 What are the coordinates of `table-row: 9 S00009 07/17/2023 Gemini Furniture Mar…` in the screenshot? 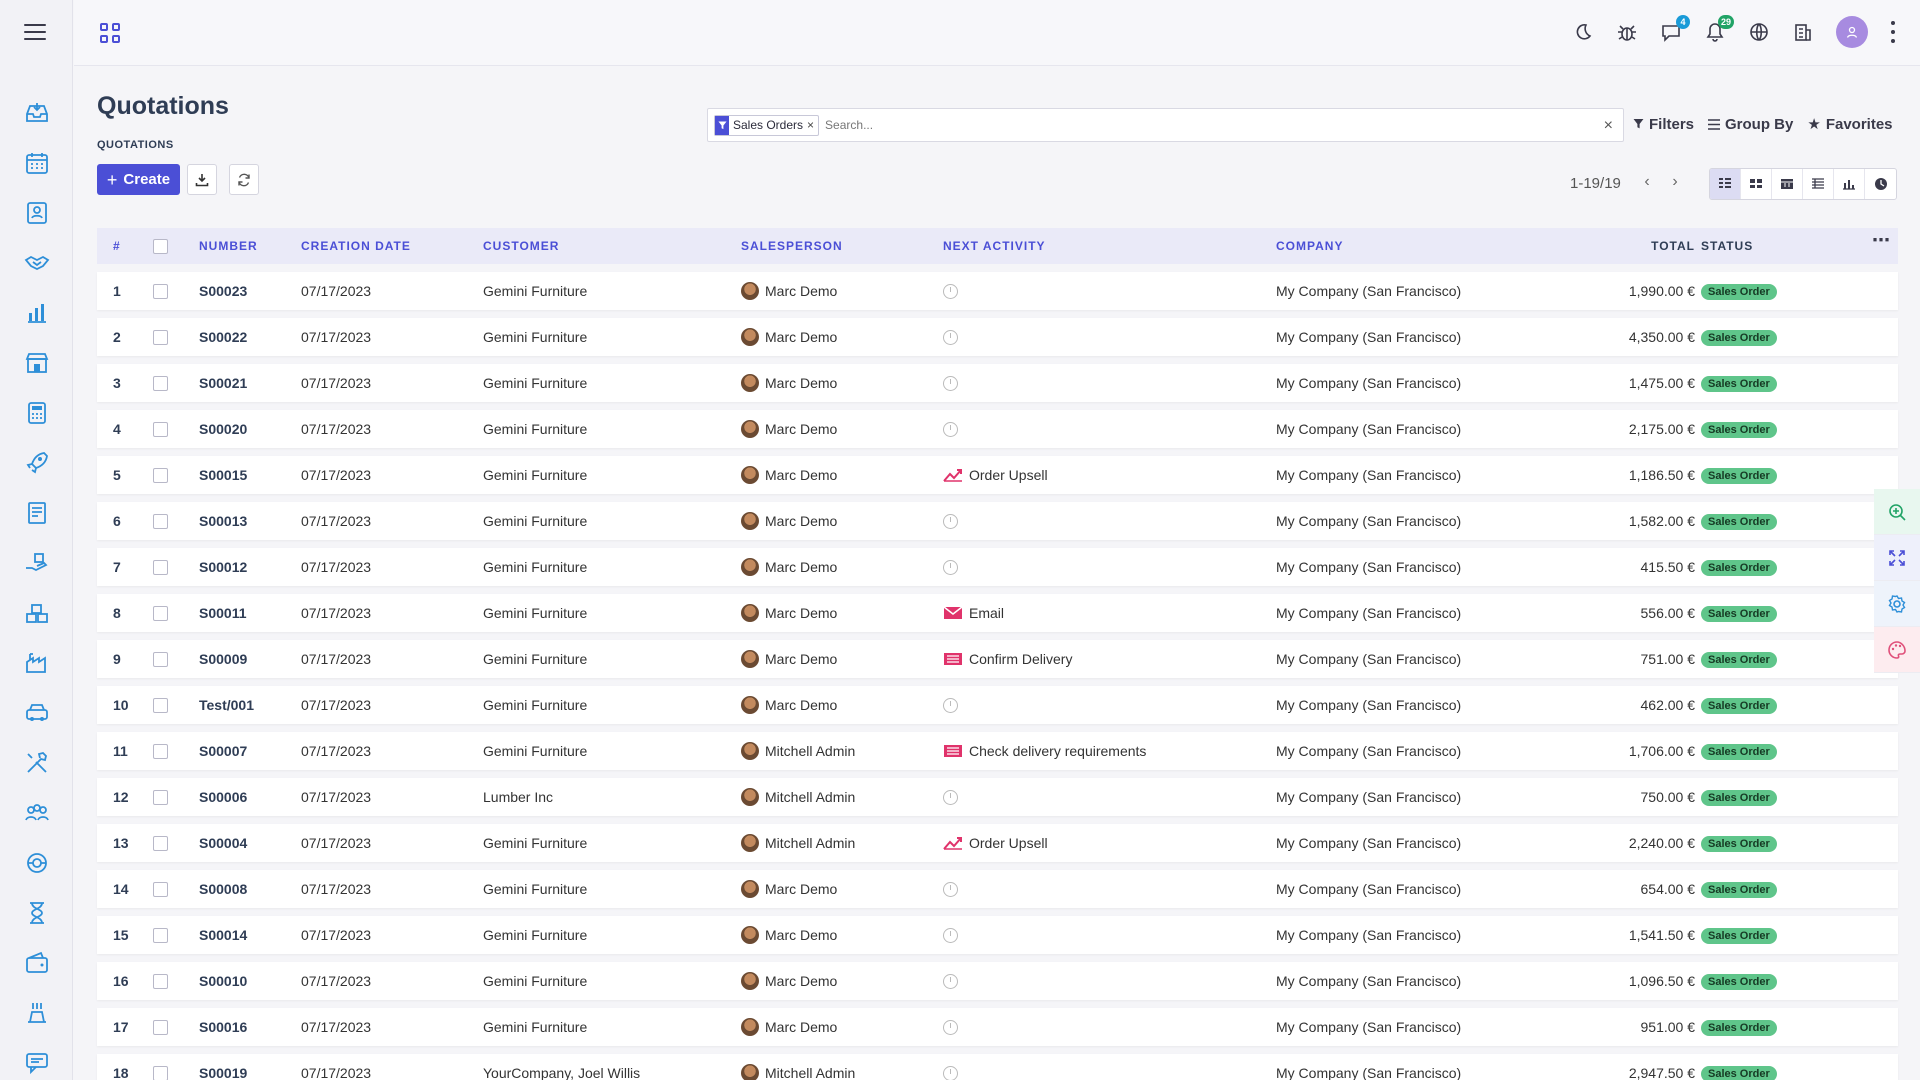 It's located at (997, 659).